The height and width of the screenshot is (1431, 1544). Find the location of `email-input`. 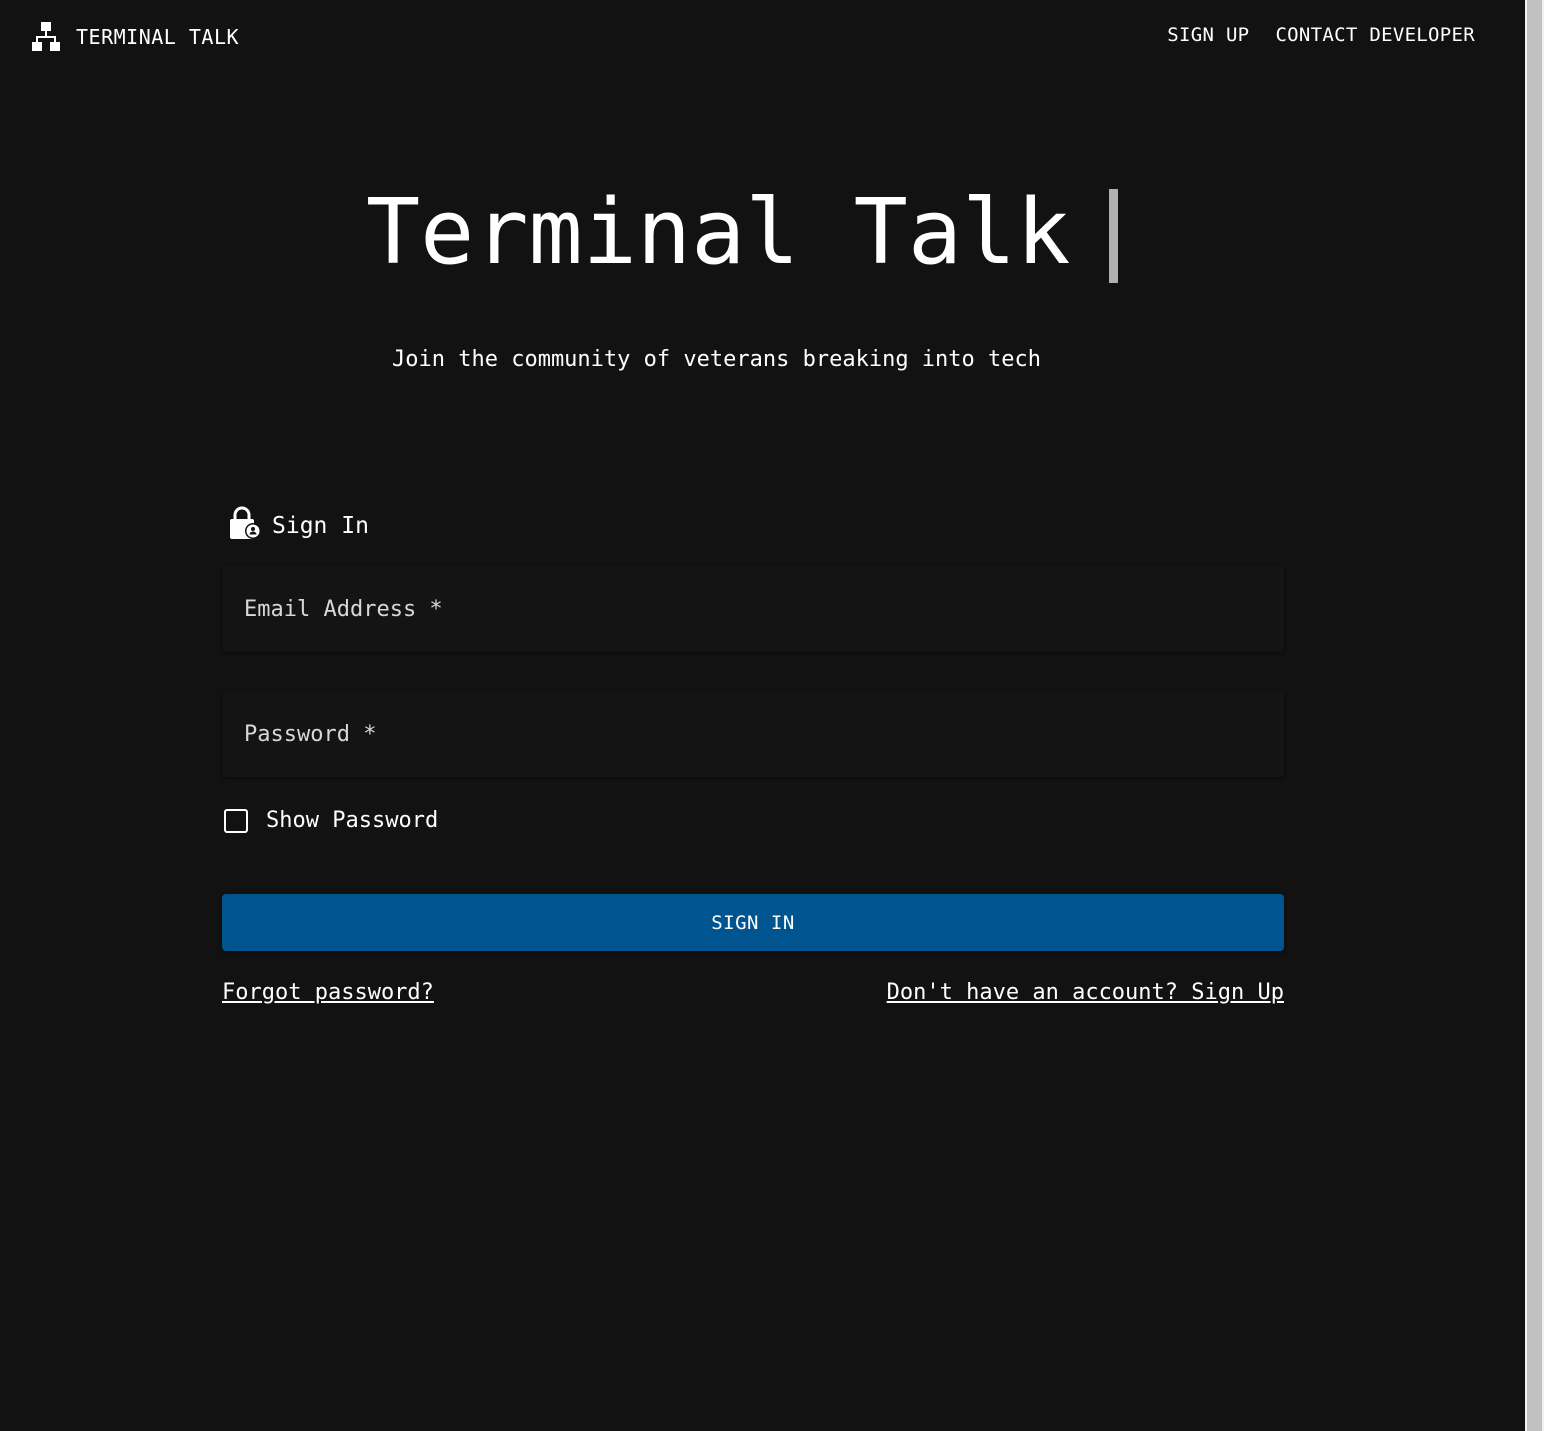

email-input is located at coordinates (753, 609).